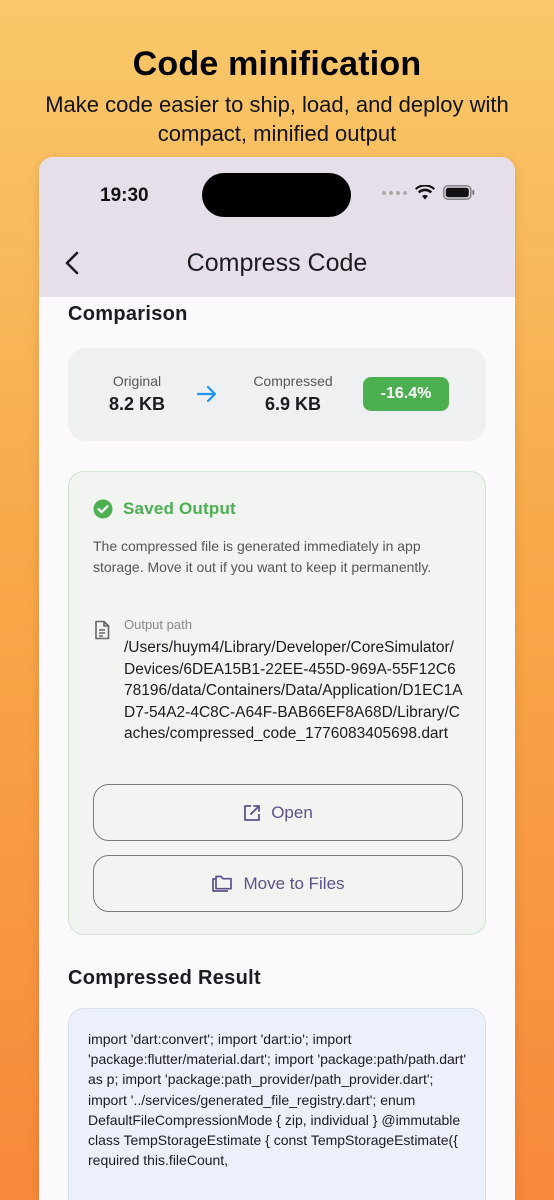 The width and height of the screenshot is (554, 1200). Describe the element at coordinates (137, 381) in the screenshot. I see `original-label: Original` at that location.